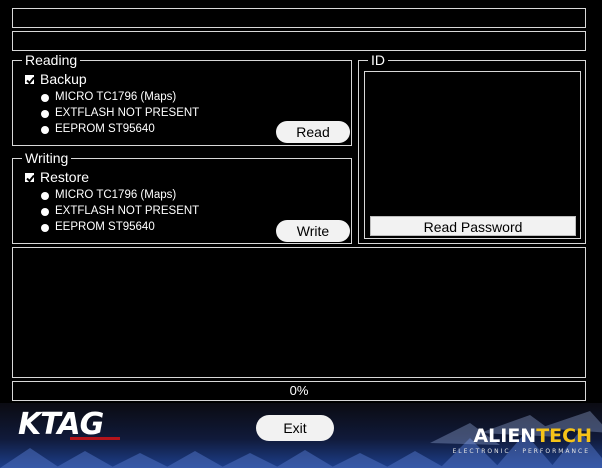 The height and width of the screenshot is (468, 602). What do you see at coordinates (521, 451) in the screenshot?
I see `alientech-tagline: ELECTRONIC · PERFORMANCE` at bounding box center [521, 451].